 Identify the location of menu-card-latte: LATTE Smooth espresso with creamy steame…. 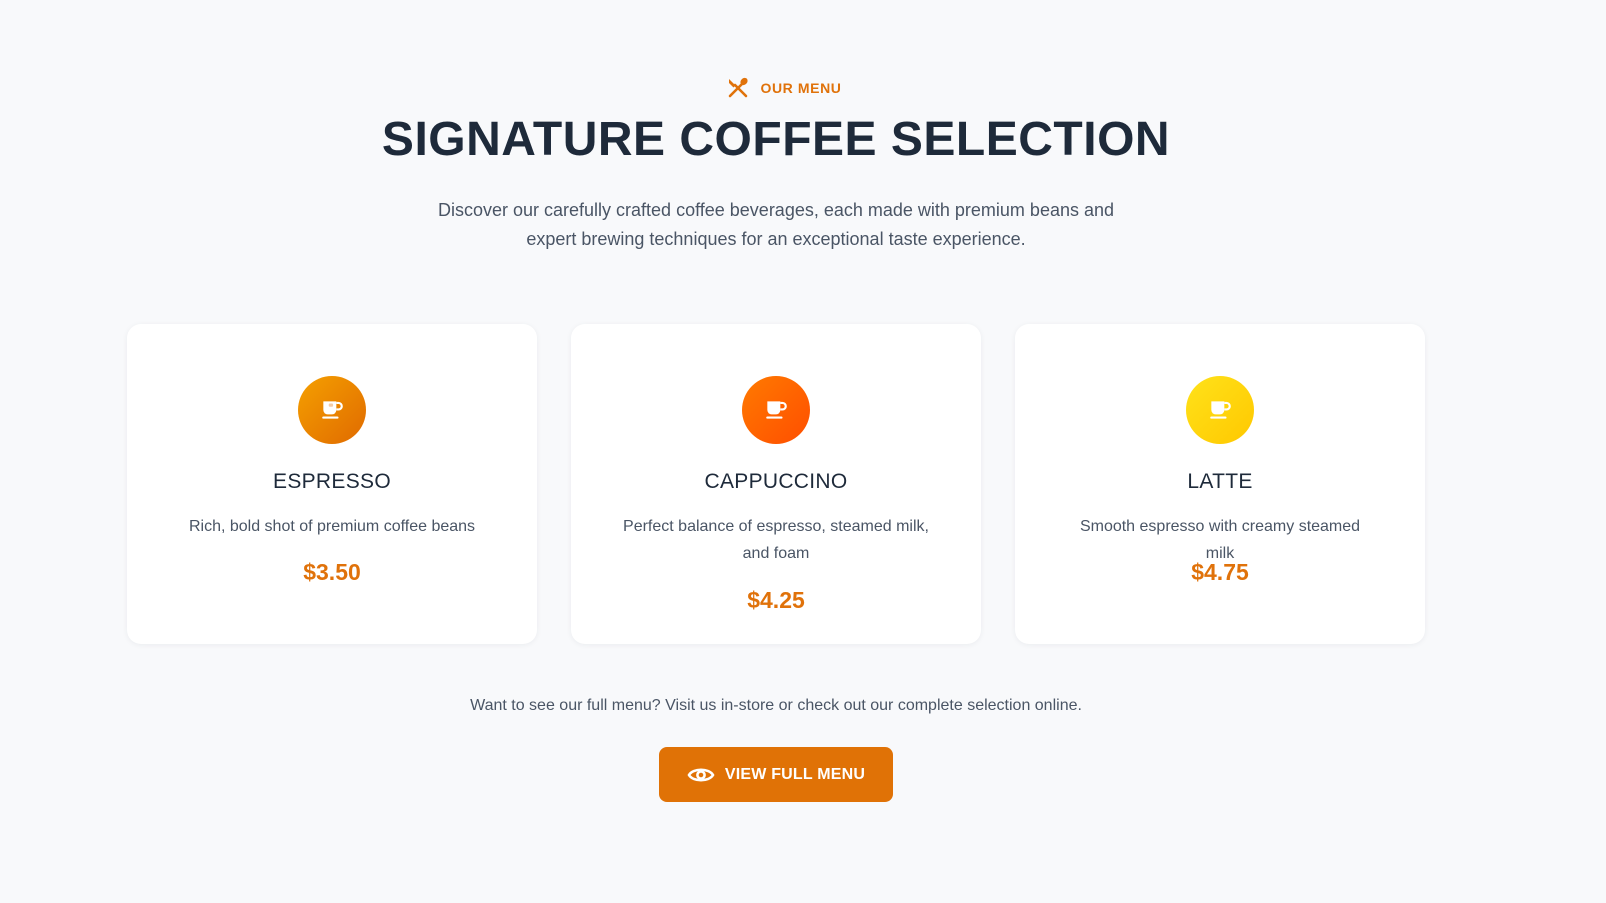
(1220, 484).